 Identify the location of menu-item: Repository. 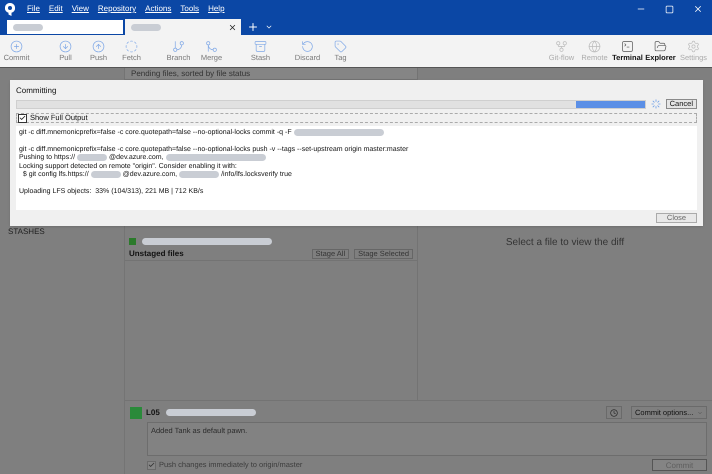
(117, 9).